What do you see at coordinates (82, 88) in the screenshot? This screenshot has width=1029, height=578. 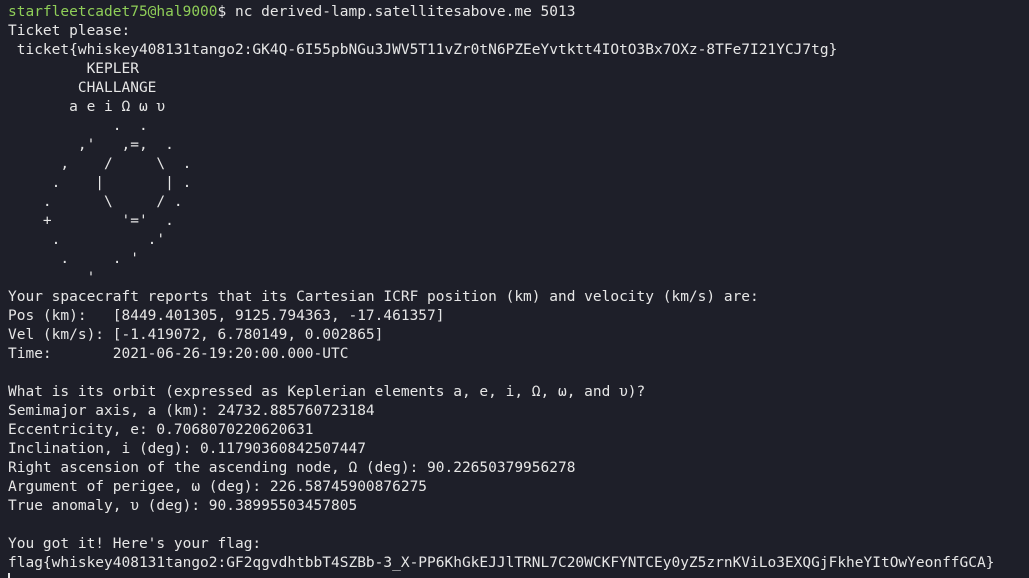 I see `banner-line: CHALLANGE` at bounding box center [82, 88].